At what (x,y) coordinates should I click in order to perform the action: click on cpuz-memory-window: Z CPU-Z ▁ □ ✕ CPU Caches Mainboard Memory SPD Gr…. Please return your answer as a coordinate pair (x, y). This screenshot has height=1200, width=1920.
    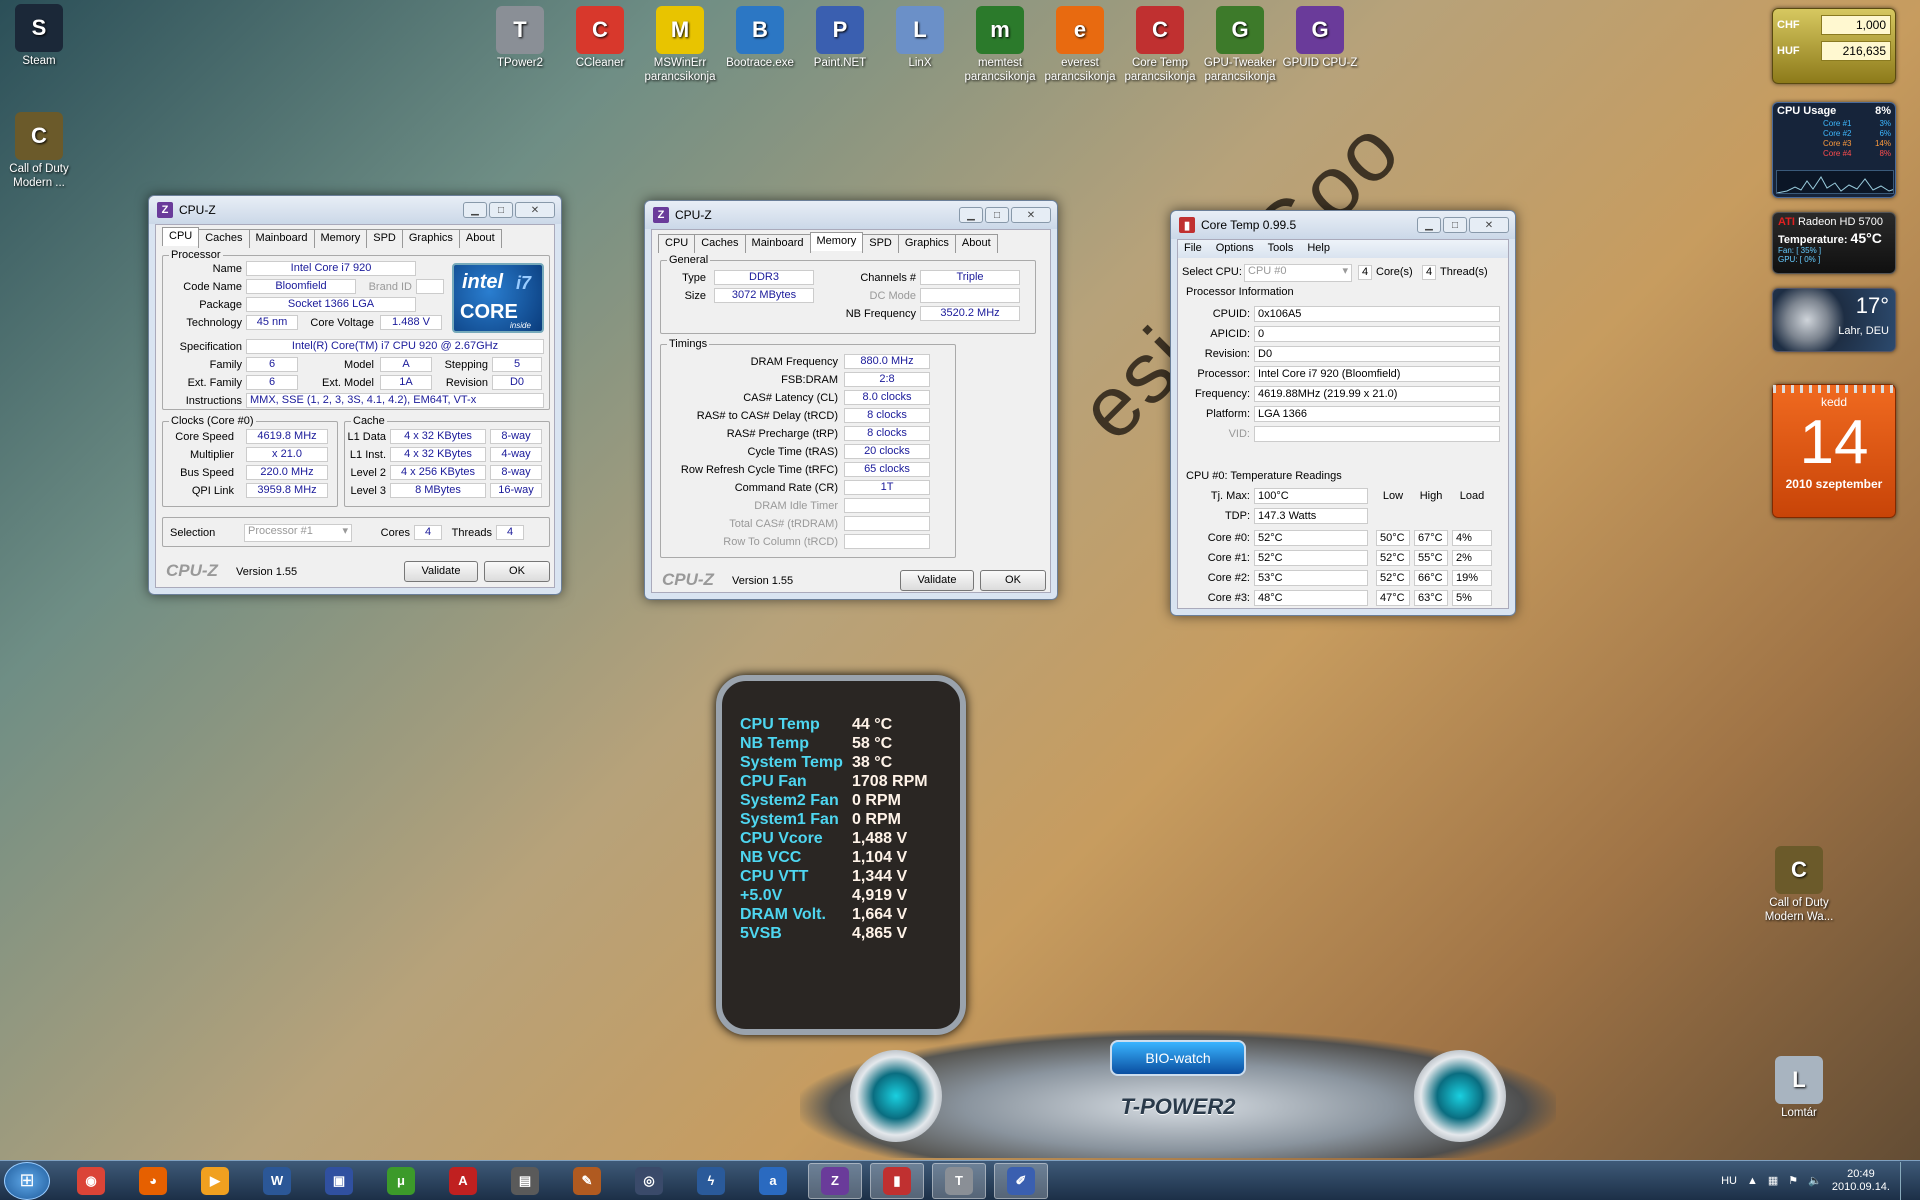
    Looking at the image, I should click on (851, 400).